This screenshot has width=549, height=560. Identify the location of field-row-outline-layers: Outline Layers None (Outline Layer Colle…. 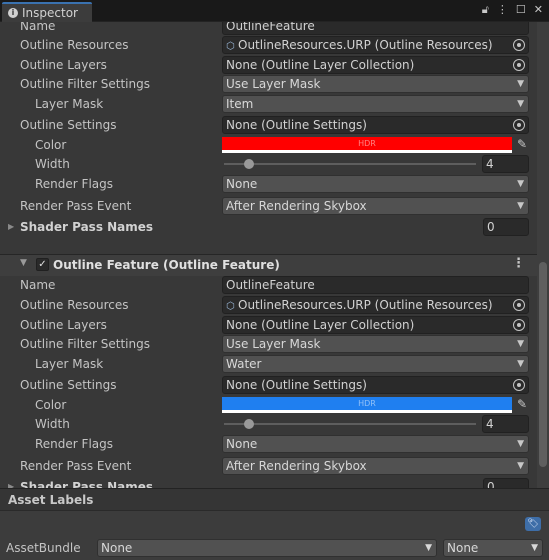
(268, 65).